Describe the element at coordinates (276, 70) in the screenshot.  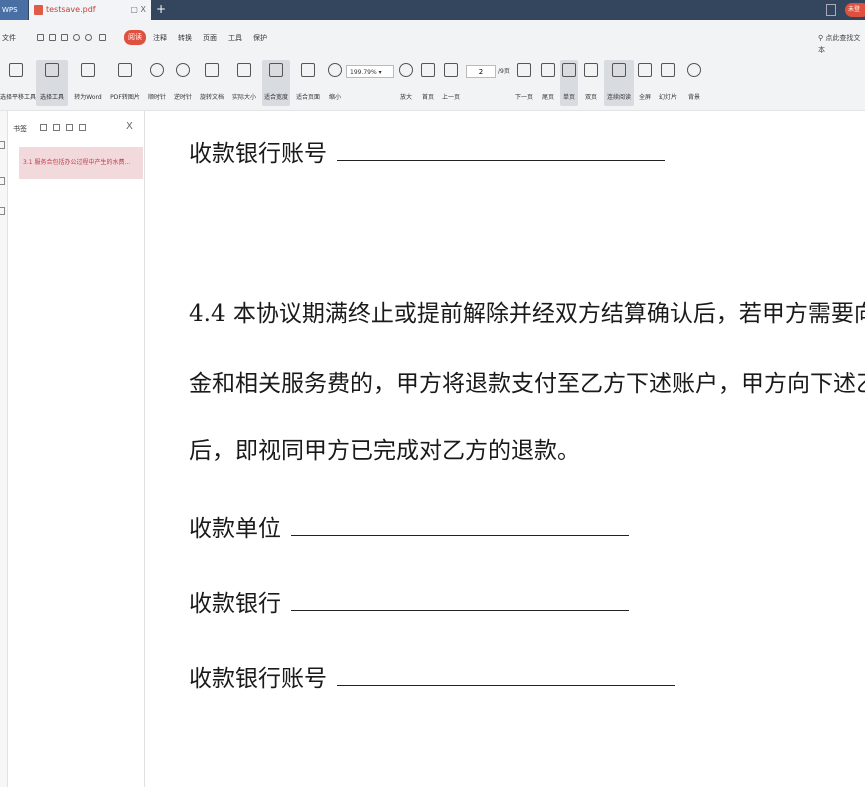
I see `fit-width-icon` at that location.